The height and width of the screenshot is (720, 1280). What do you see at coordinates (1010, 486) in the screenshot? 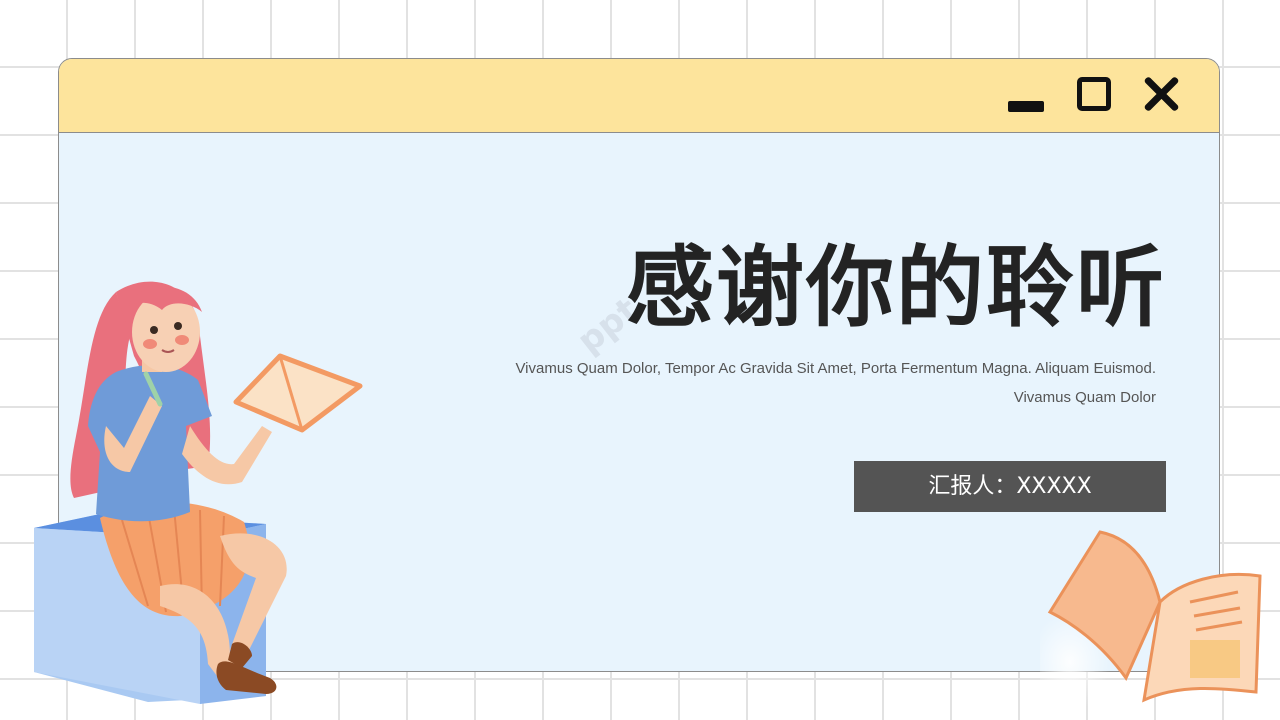
I see `reporter-badge: 汇报人：XXXXX` at bounding box center [1010, 486].